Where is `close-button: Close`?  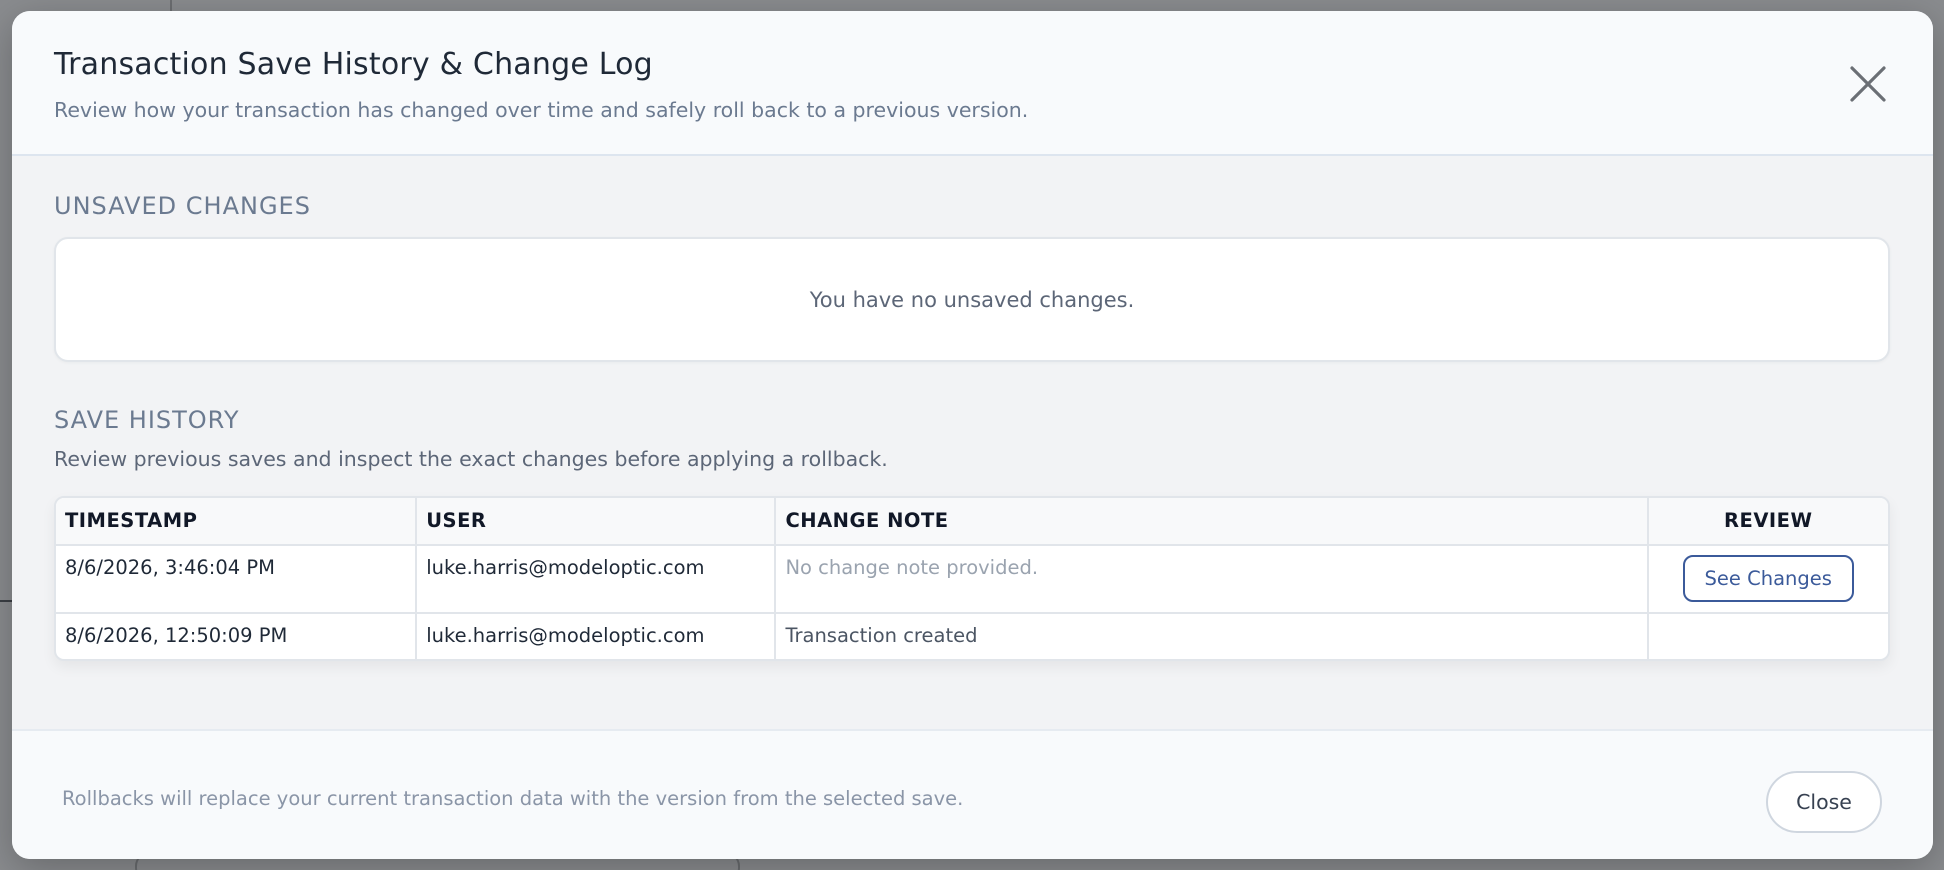 close-button: Close is located at coordinates (1824, 802).